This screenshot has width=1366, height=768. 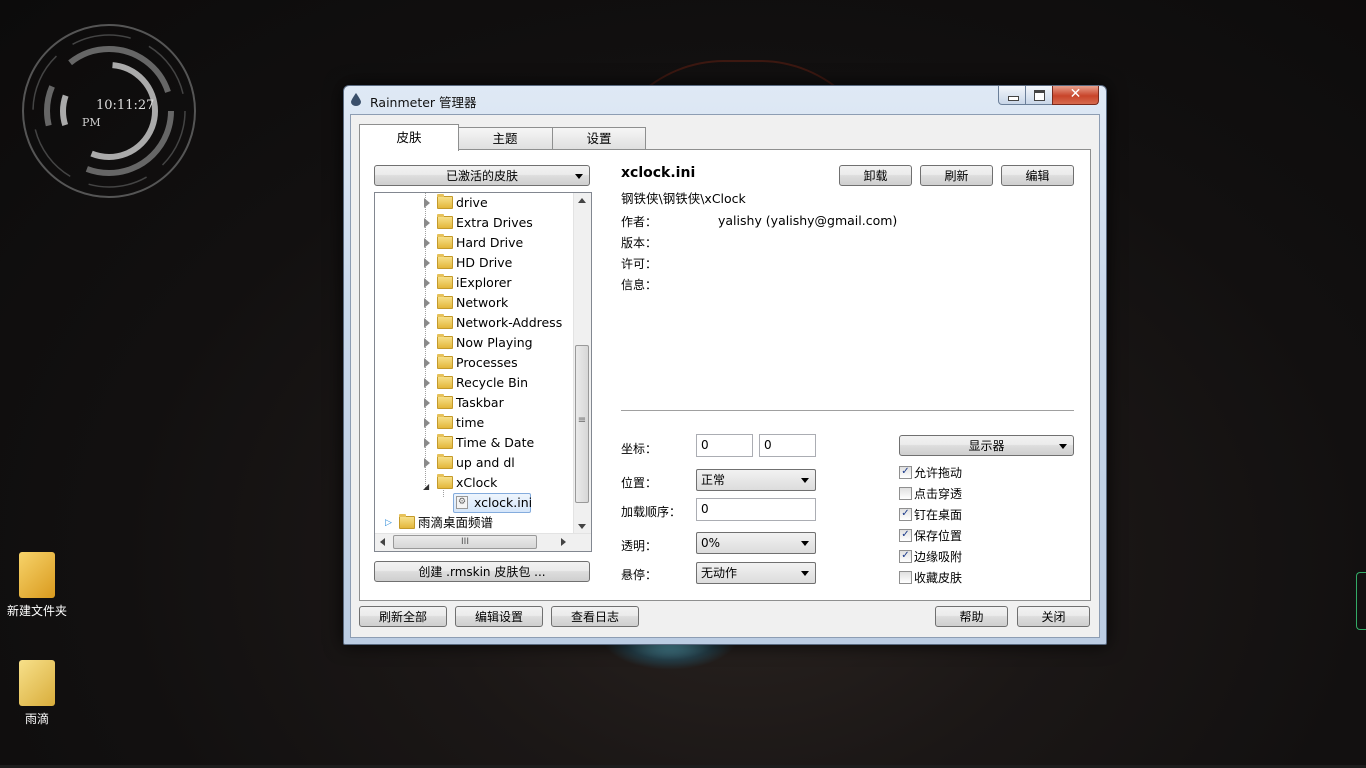 What do you see at coordinates (639, 285) in the screenshot?
I see `info-label: 信息：` at bounding box center [639, 285].